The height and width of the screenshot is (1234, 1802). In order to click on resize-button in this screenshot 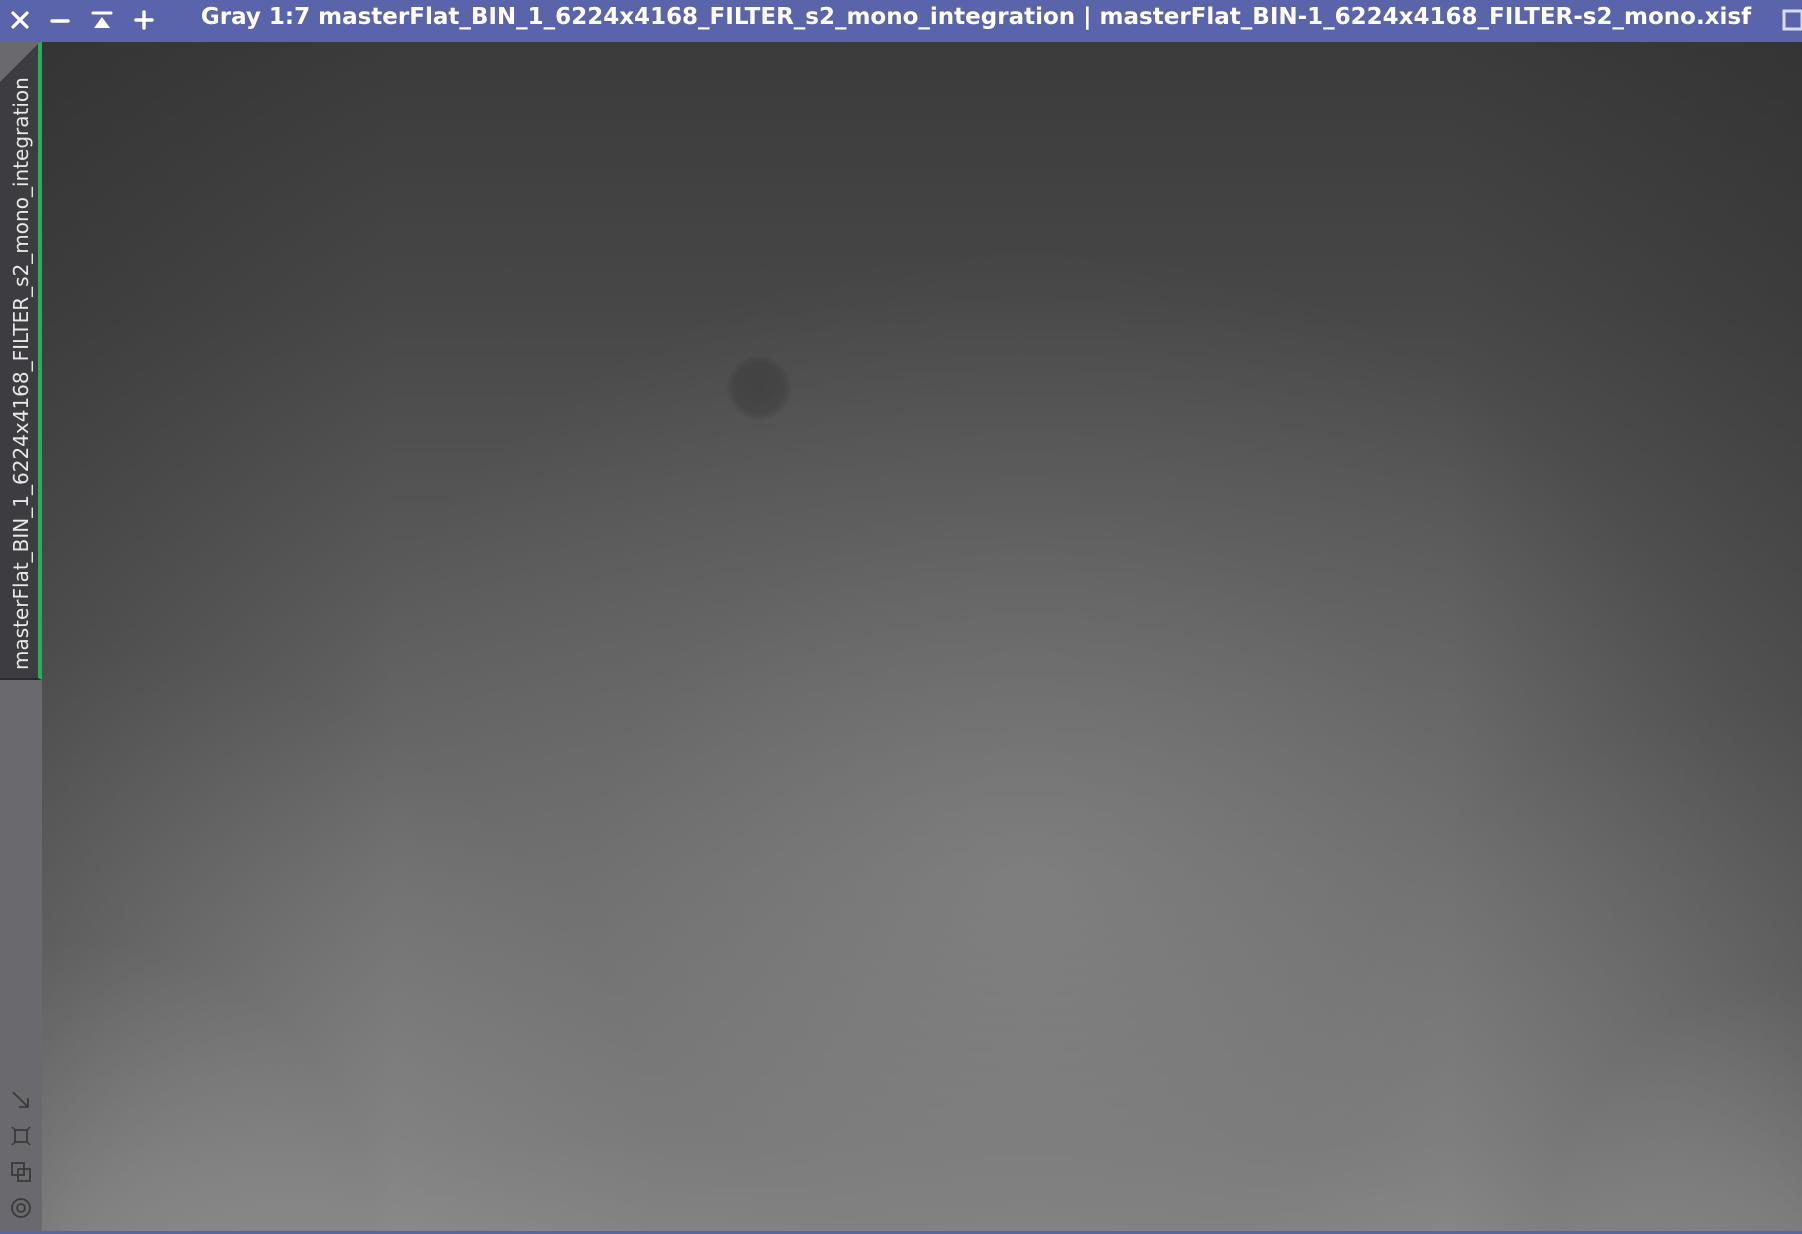, I will do `click(21, 1100)`.